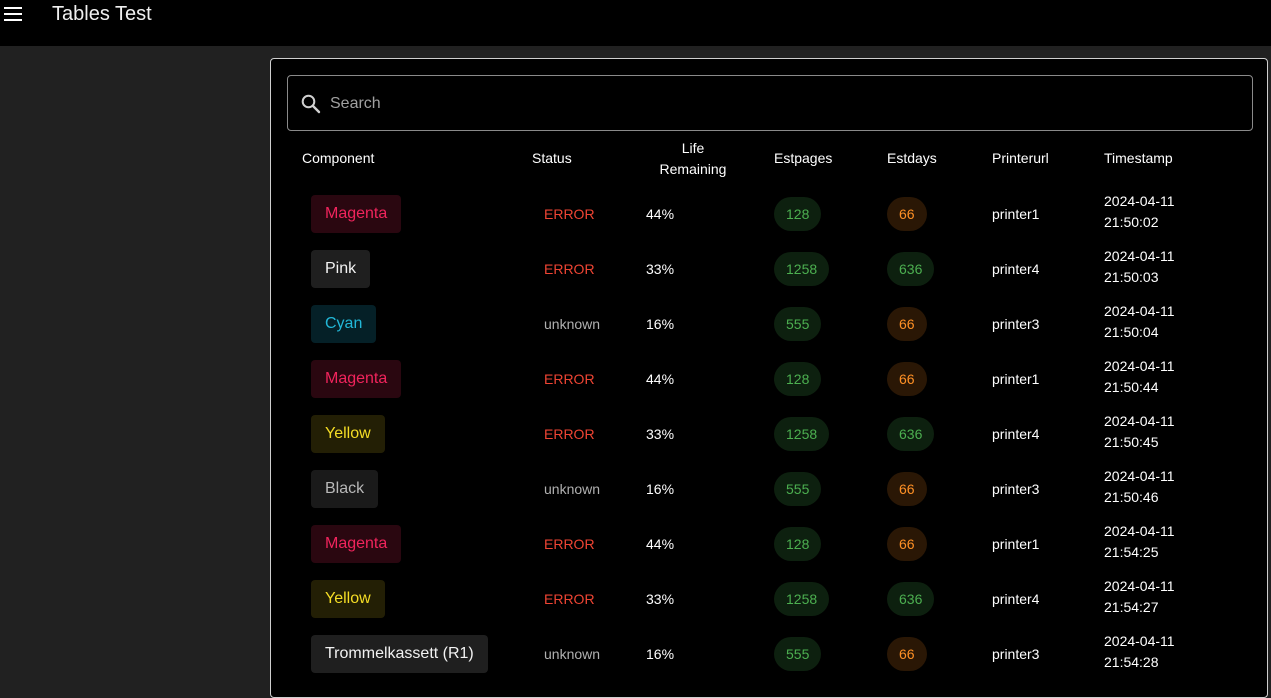  I want to click on menu-icon, so click(13, 14).